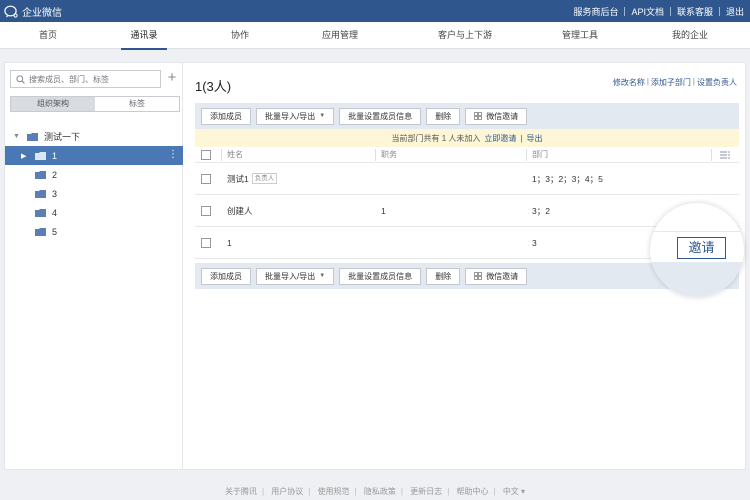 The image size is (750, 500). Describe the element at coordinates (287, 491) in the screenshot. I see `footer-user-agreement: 用户协议` at that location.